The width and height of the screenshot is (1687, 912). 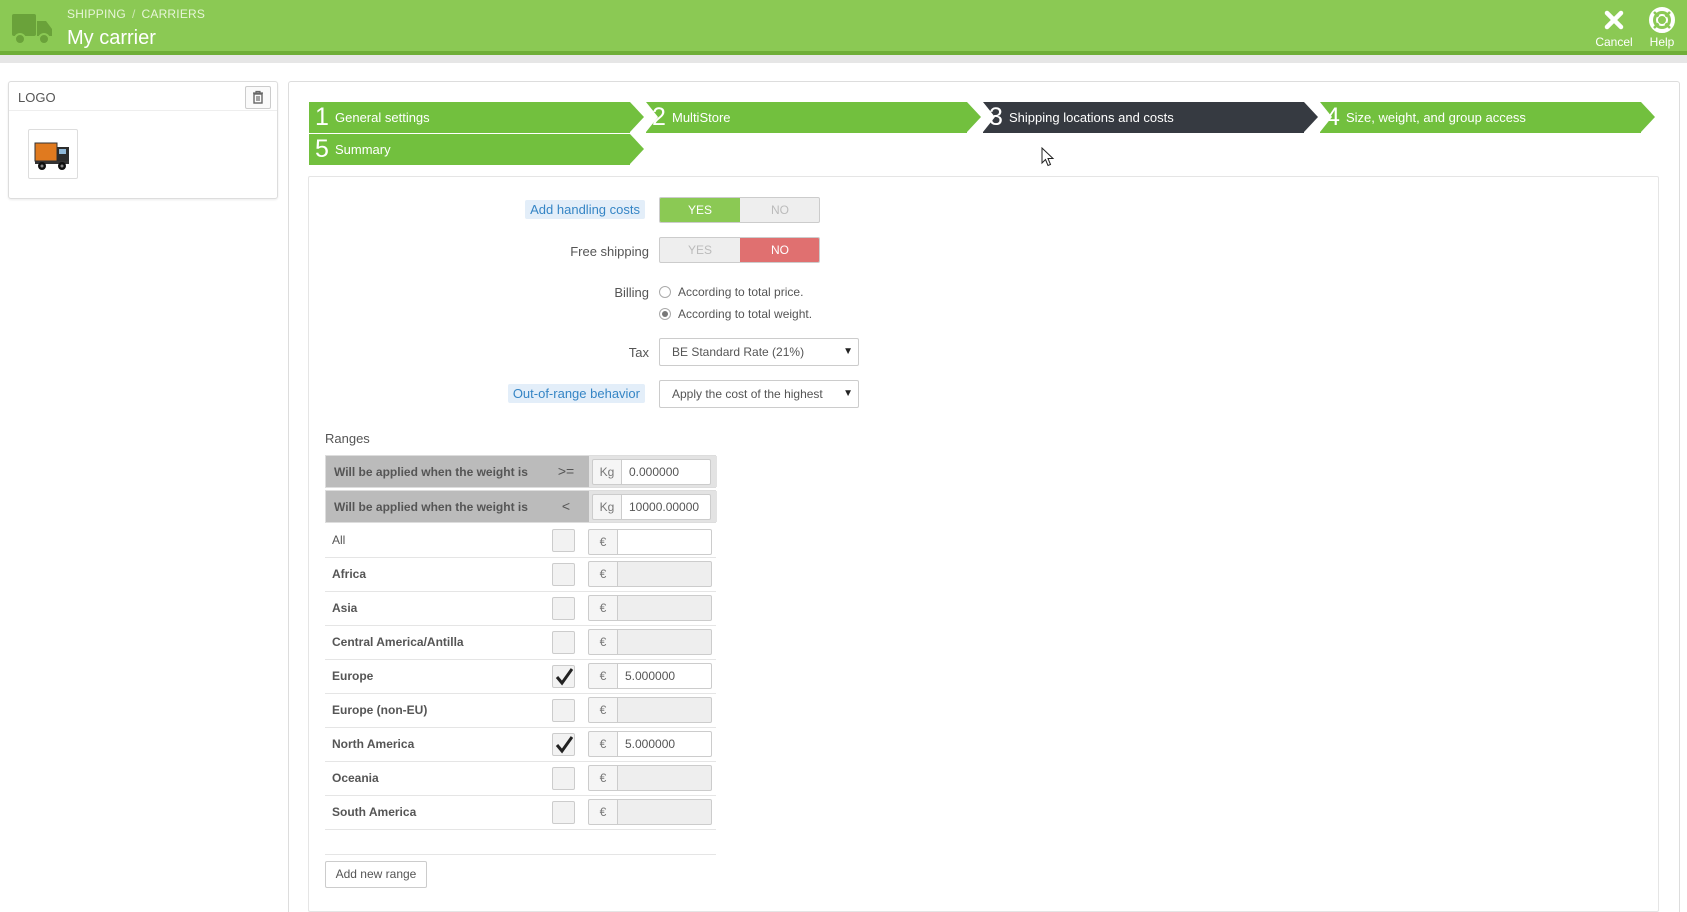 What do you see at coordinates (1662, 42) in the screenshot?
I see `help-label: Help` at bounding box center [1662, 42].